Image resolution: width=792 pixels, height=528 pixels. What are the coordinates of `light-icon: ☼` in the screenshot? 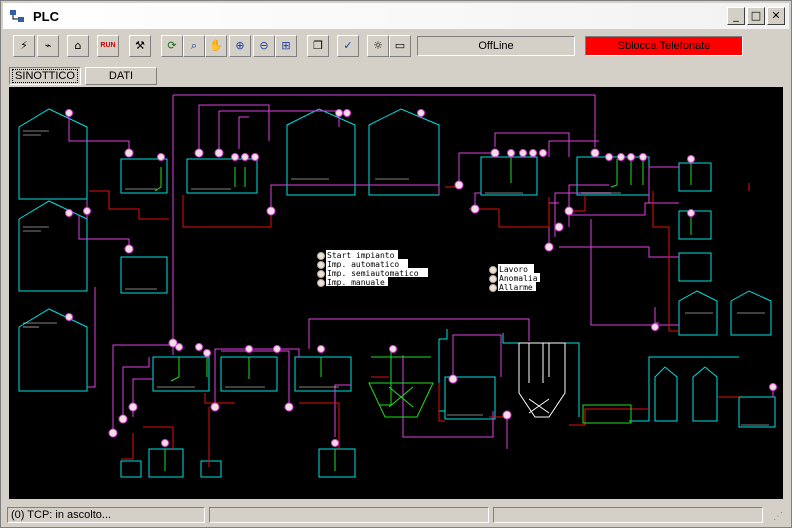 It's located at (378, 46).